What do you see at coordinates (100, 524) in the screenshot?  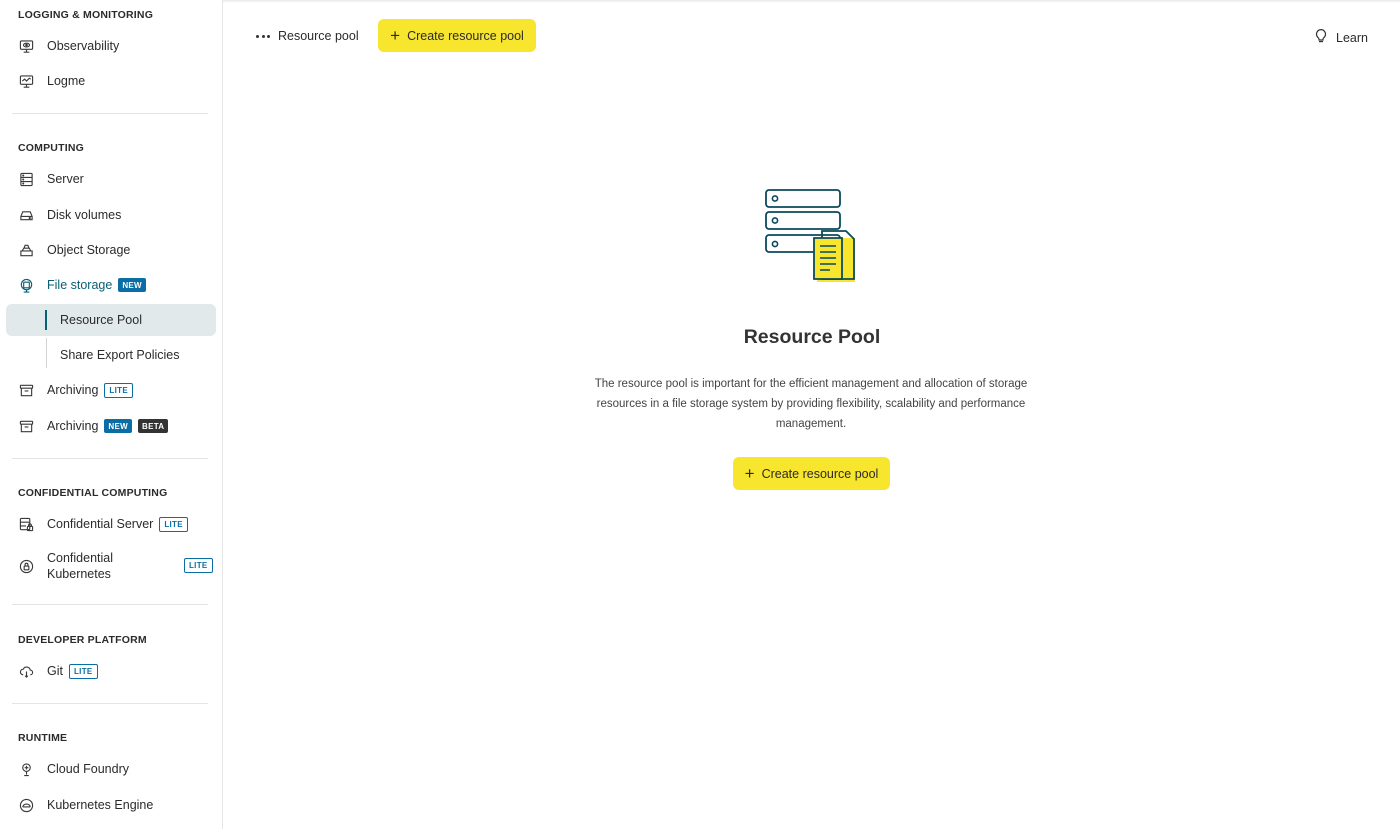 I see `sidebar-item-label: Confidential Server` at bounding box center [100, 524].